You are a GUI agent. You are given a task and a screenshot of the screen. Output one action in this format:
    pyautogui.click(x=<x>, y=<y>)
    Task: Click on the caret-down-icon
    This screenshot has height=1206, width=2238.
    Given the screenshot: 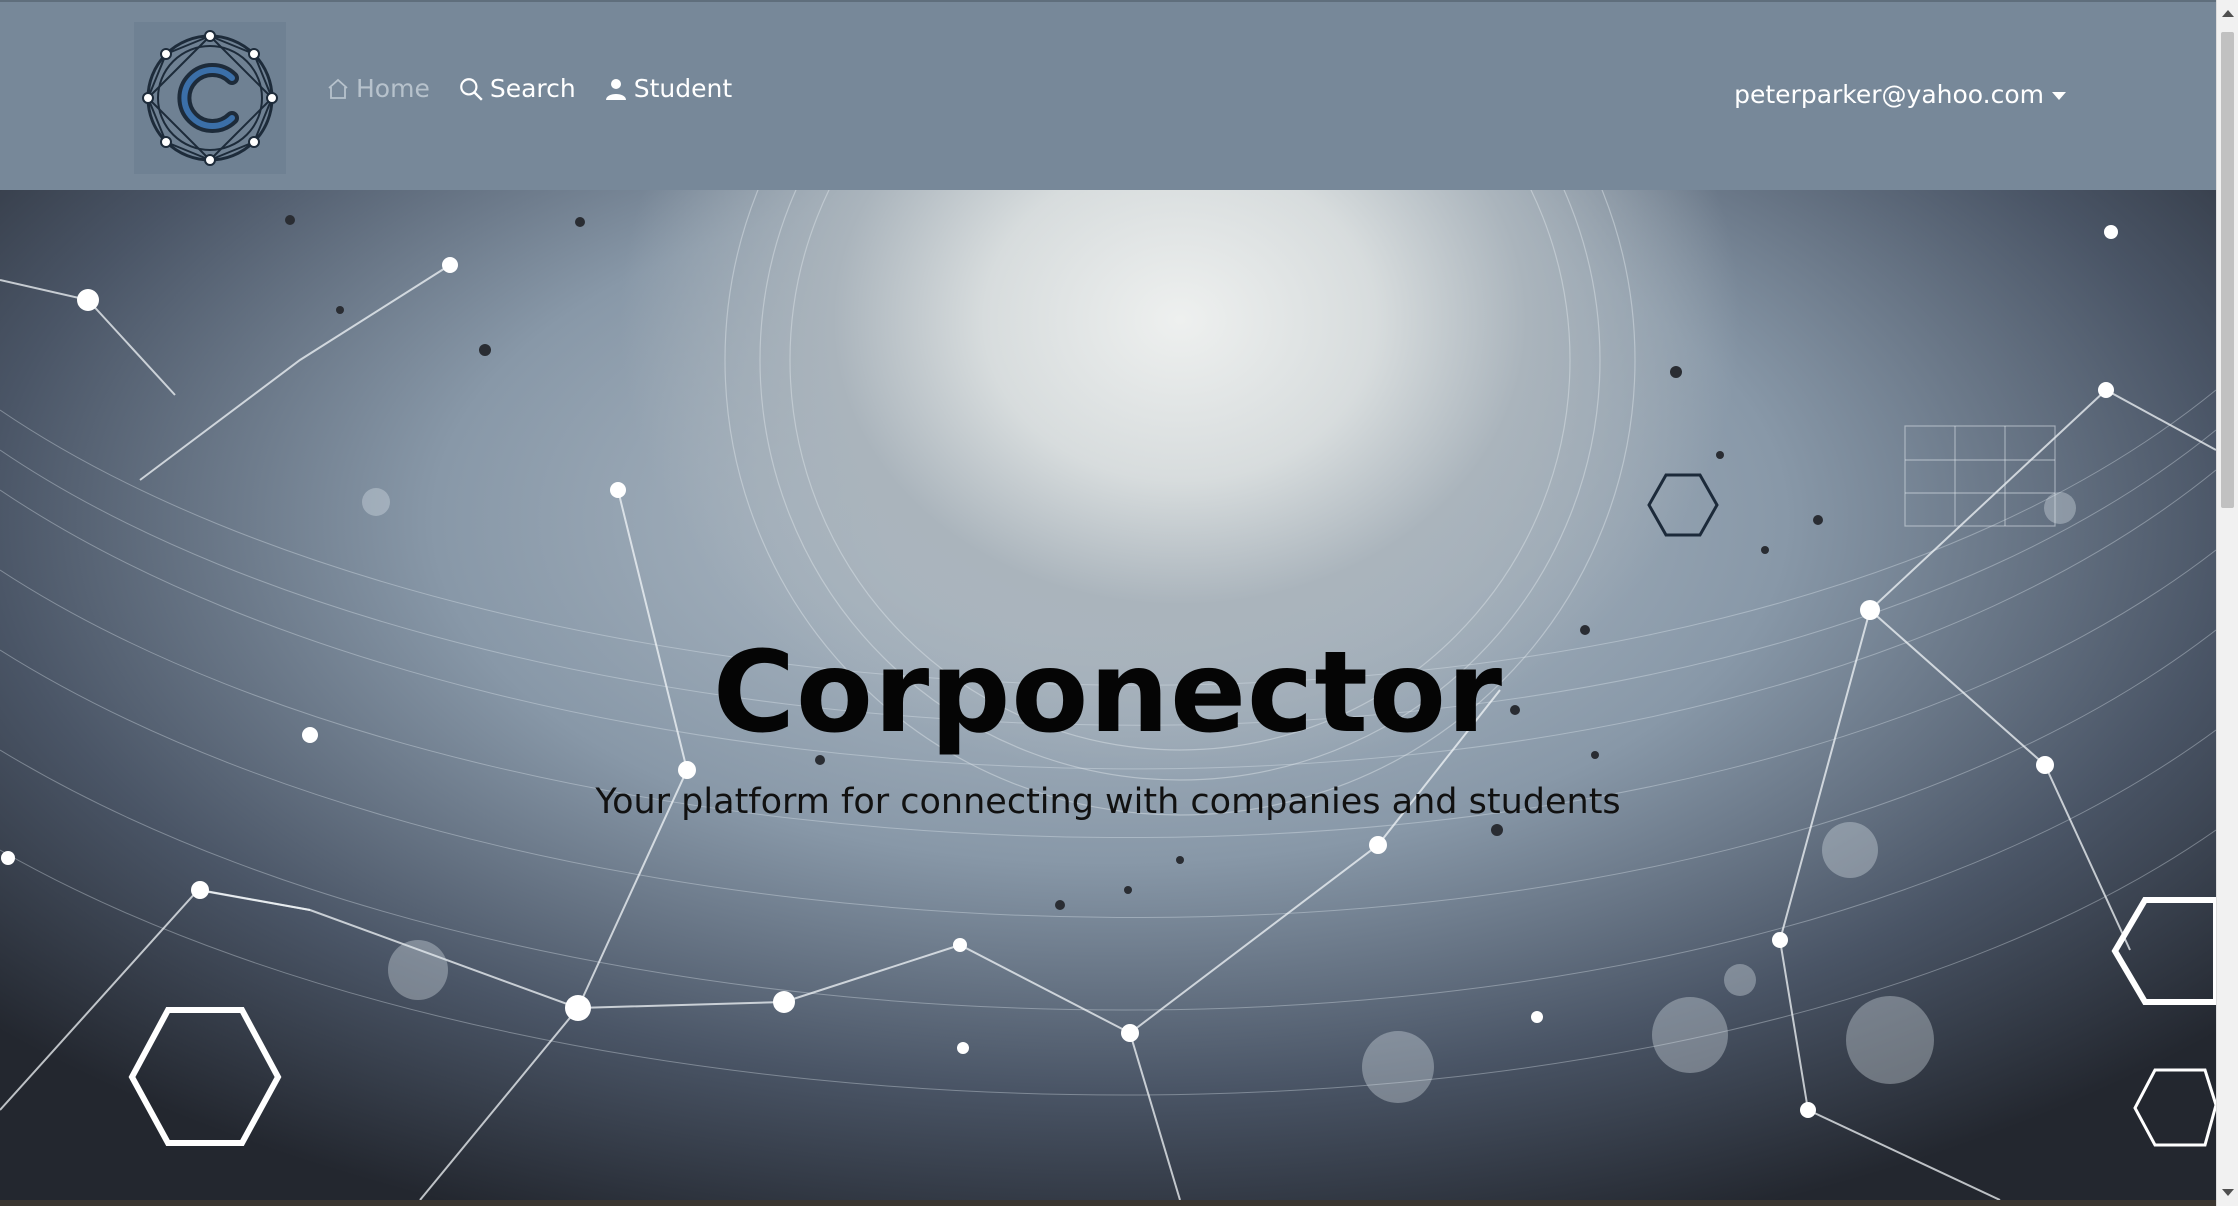 What is the action you would take?
    pyautogui.click(x=2059, y=95)
    